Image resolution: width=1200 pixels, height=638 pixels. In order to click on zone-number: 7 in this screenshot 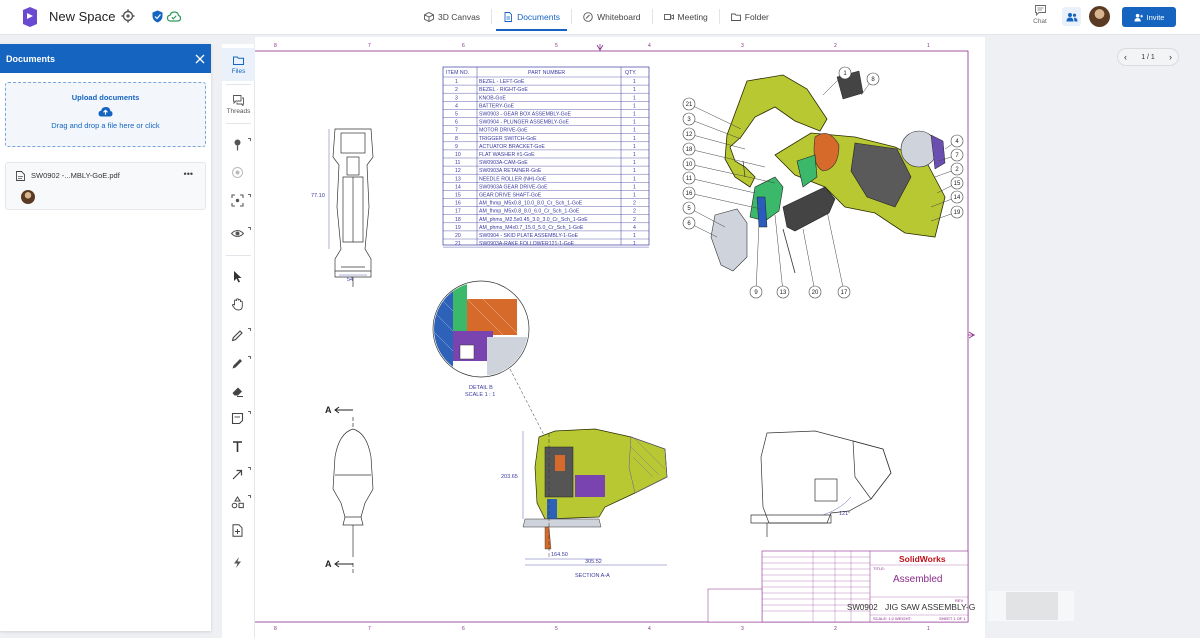, I will do `click(369, 46)`.